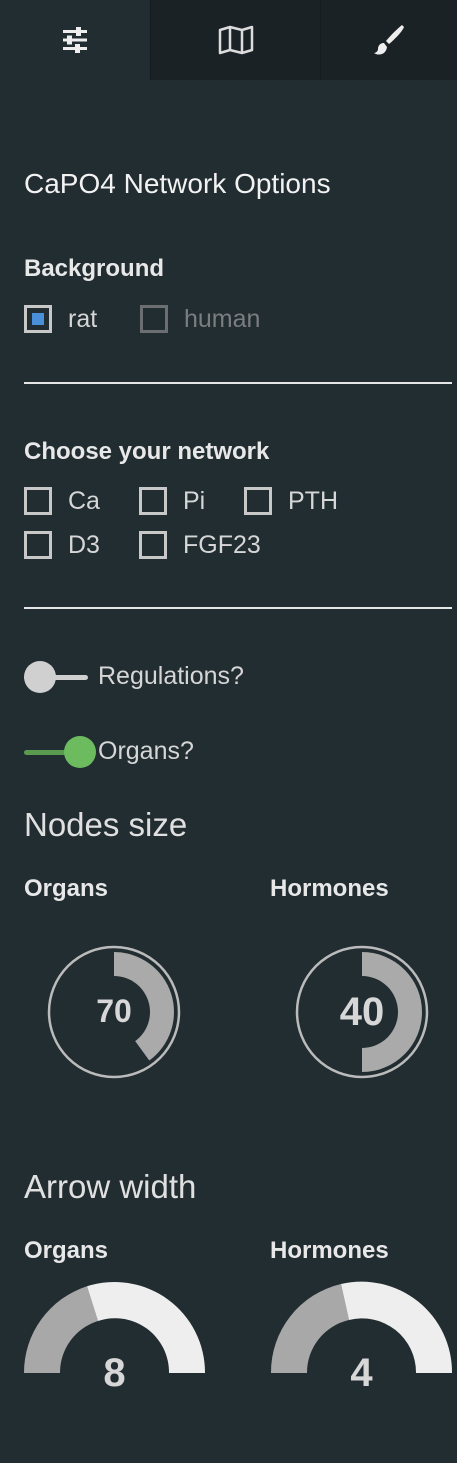  What do you see at coordinates (84, 545) in the screenshot?
I see `d3-label: D3` at bounding box center [84, 545].